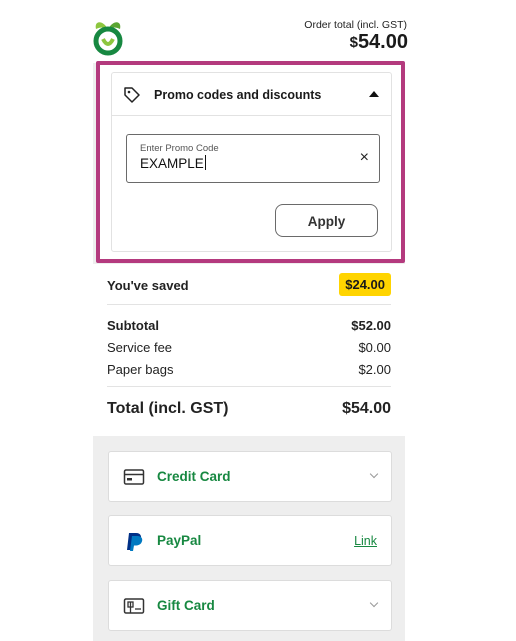 The width and height of the screenshot is (516, 641). Describe the element at coordinates (179, 540) in the screenshot. I see `paypal-label: PayPal` at that location.